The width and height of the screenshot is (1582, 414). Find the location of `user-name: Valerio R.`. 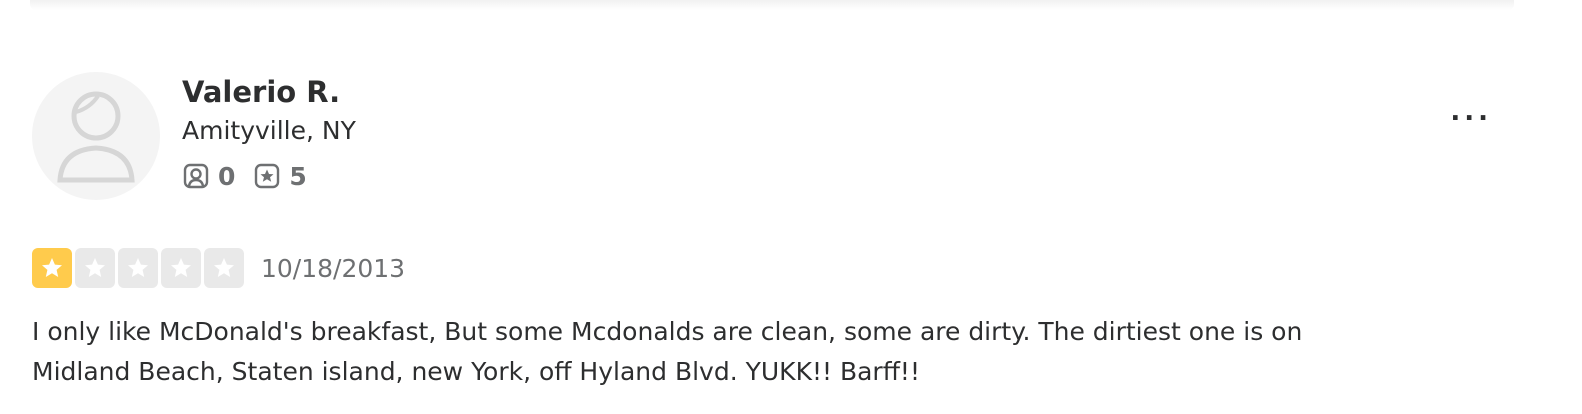

user-name: Valerio R. is located at coordinates (269, 92).